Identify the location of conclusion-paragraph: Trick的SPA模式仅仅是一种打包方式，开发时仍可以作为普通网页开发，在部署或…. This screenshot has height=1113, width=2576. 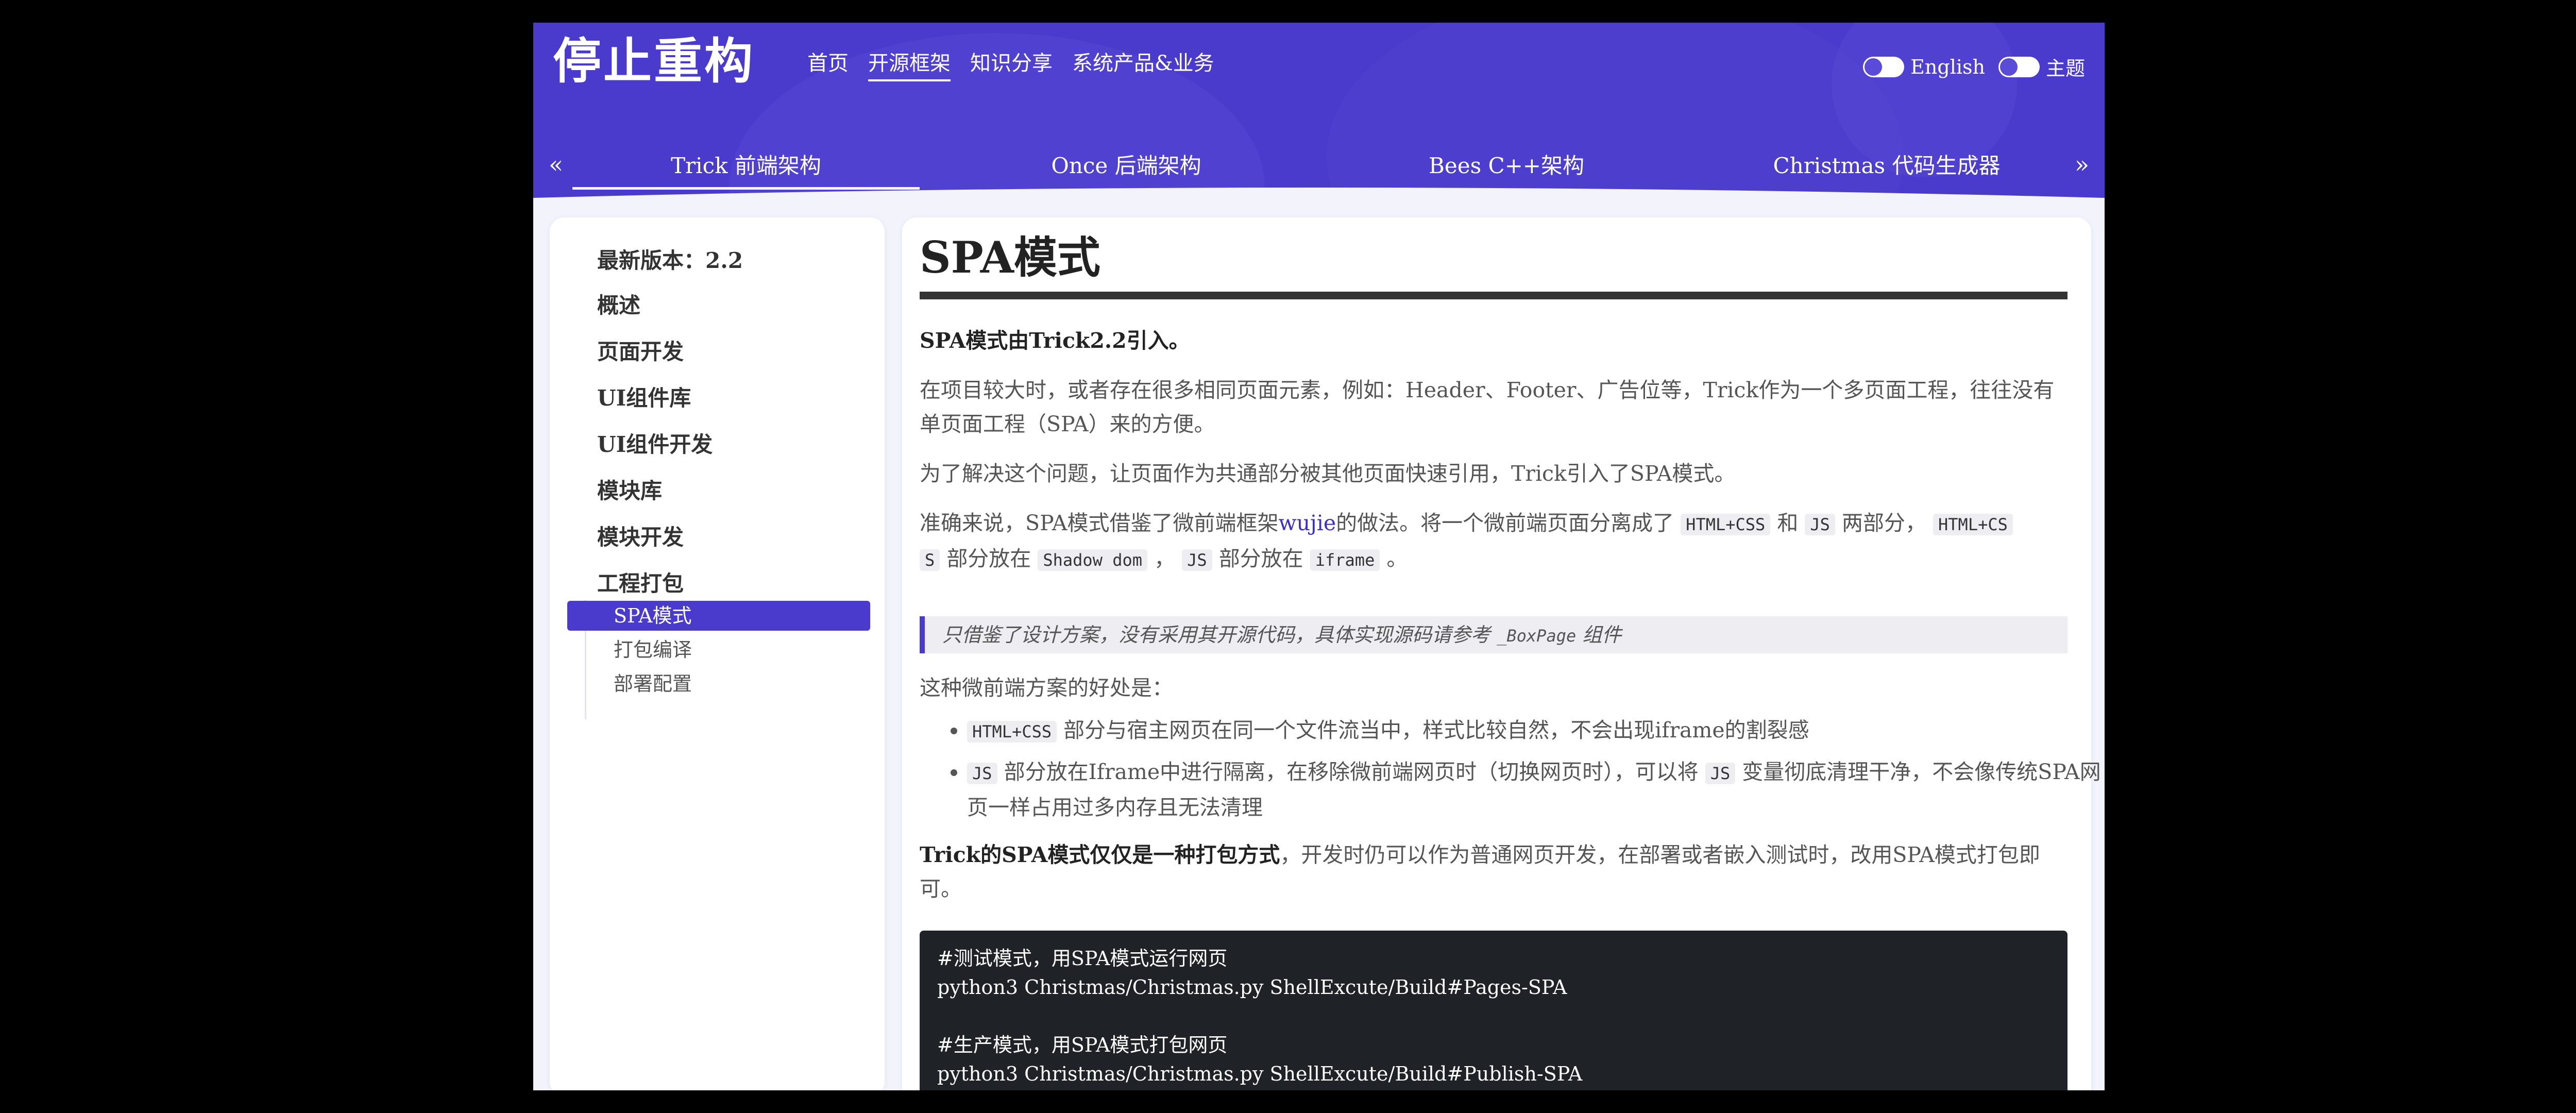
(1493, 872).